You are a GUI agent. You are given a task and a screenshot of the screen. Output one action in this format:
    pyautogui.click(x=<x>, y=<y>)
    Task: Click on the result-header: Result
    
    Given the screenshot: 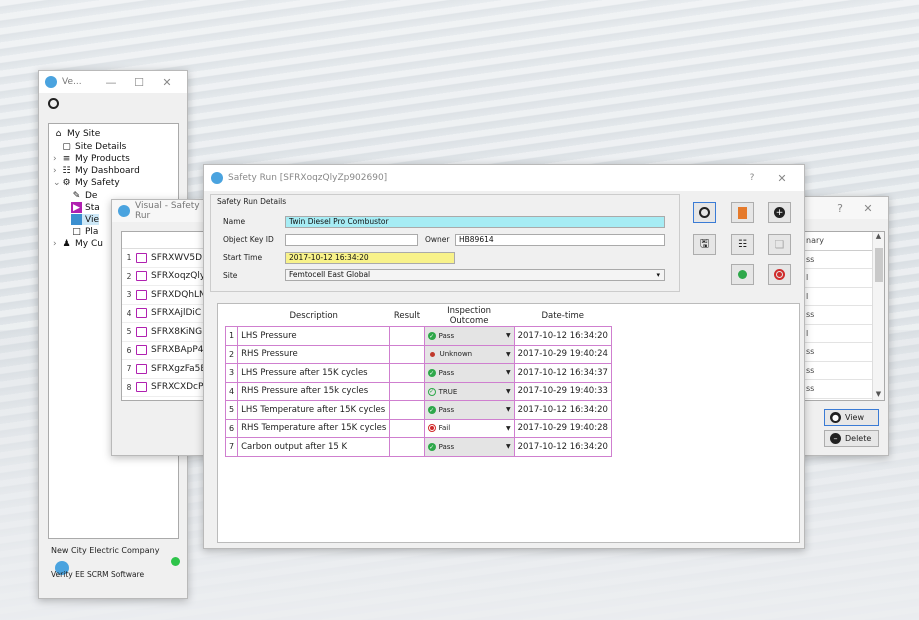 What is the action you would take?
    pyautogui.click(x=407, y=316)
    